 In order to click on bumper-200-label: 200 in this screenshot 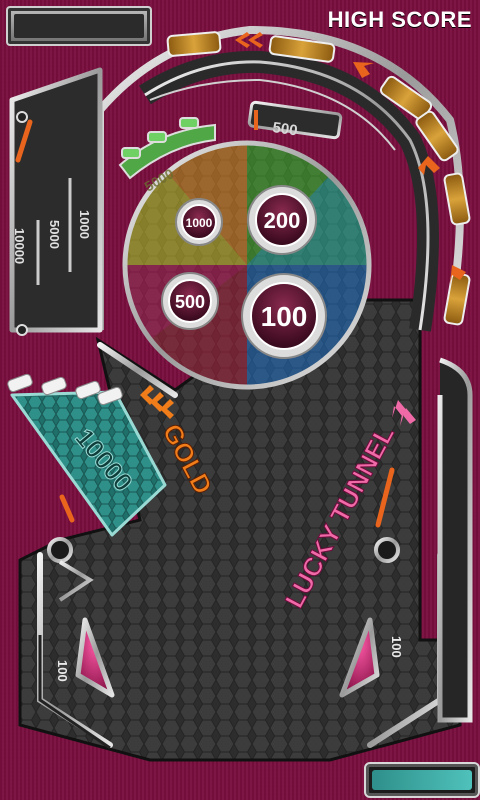, I will do `click(282, 220)`.